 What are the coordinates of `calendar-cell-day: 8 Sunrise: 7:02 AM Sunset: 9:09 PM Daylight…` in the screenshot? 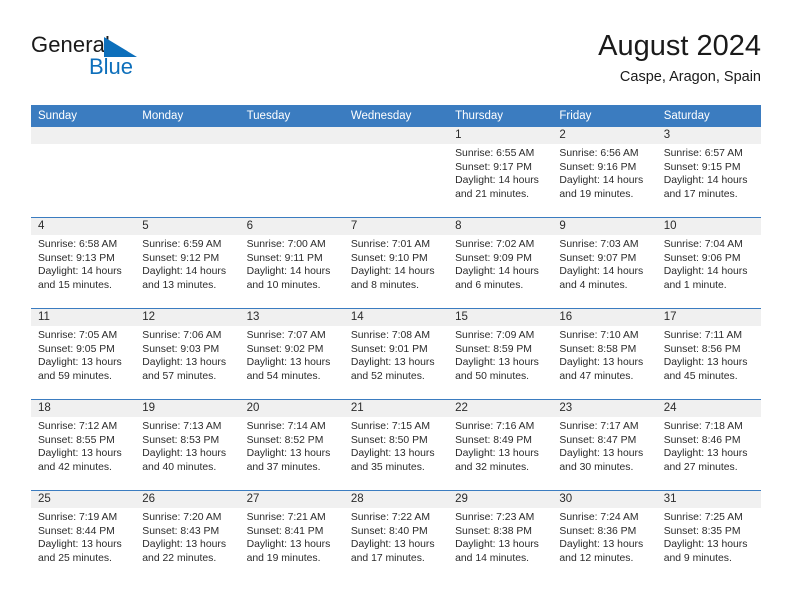 It's located at (500, 263).